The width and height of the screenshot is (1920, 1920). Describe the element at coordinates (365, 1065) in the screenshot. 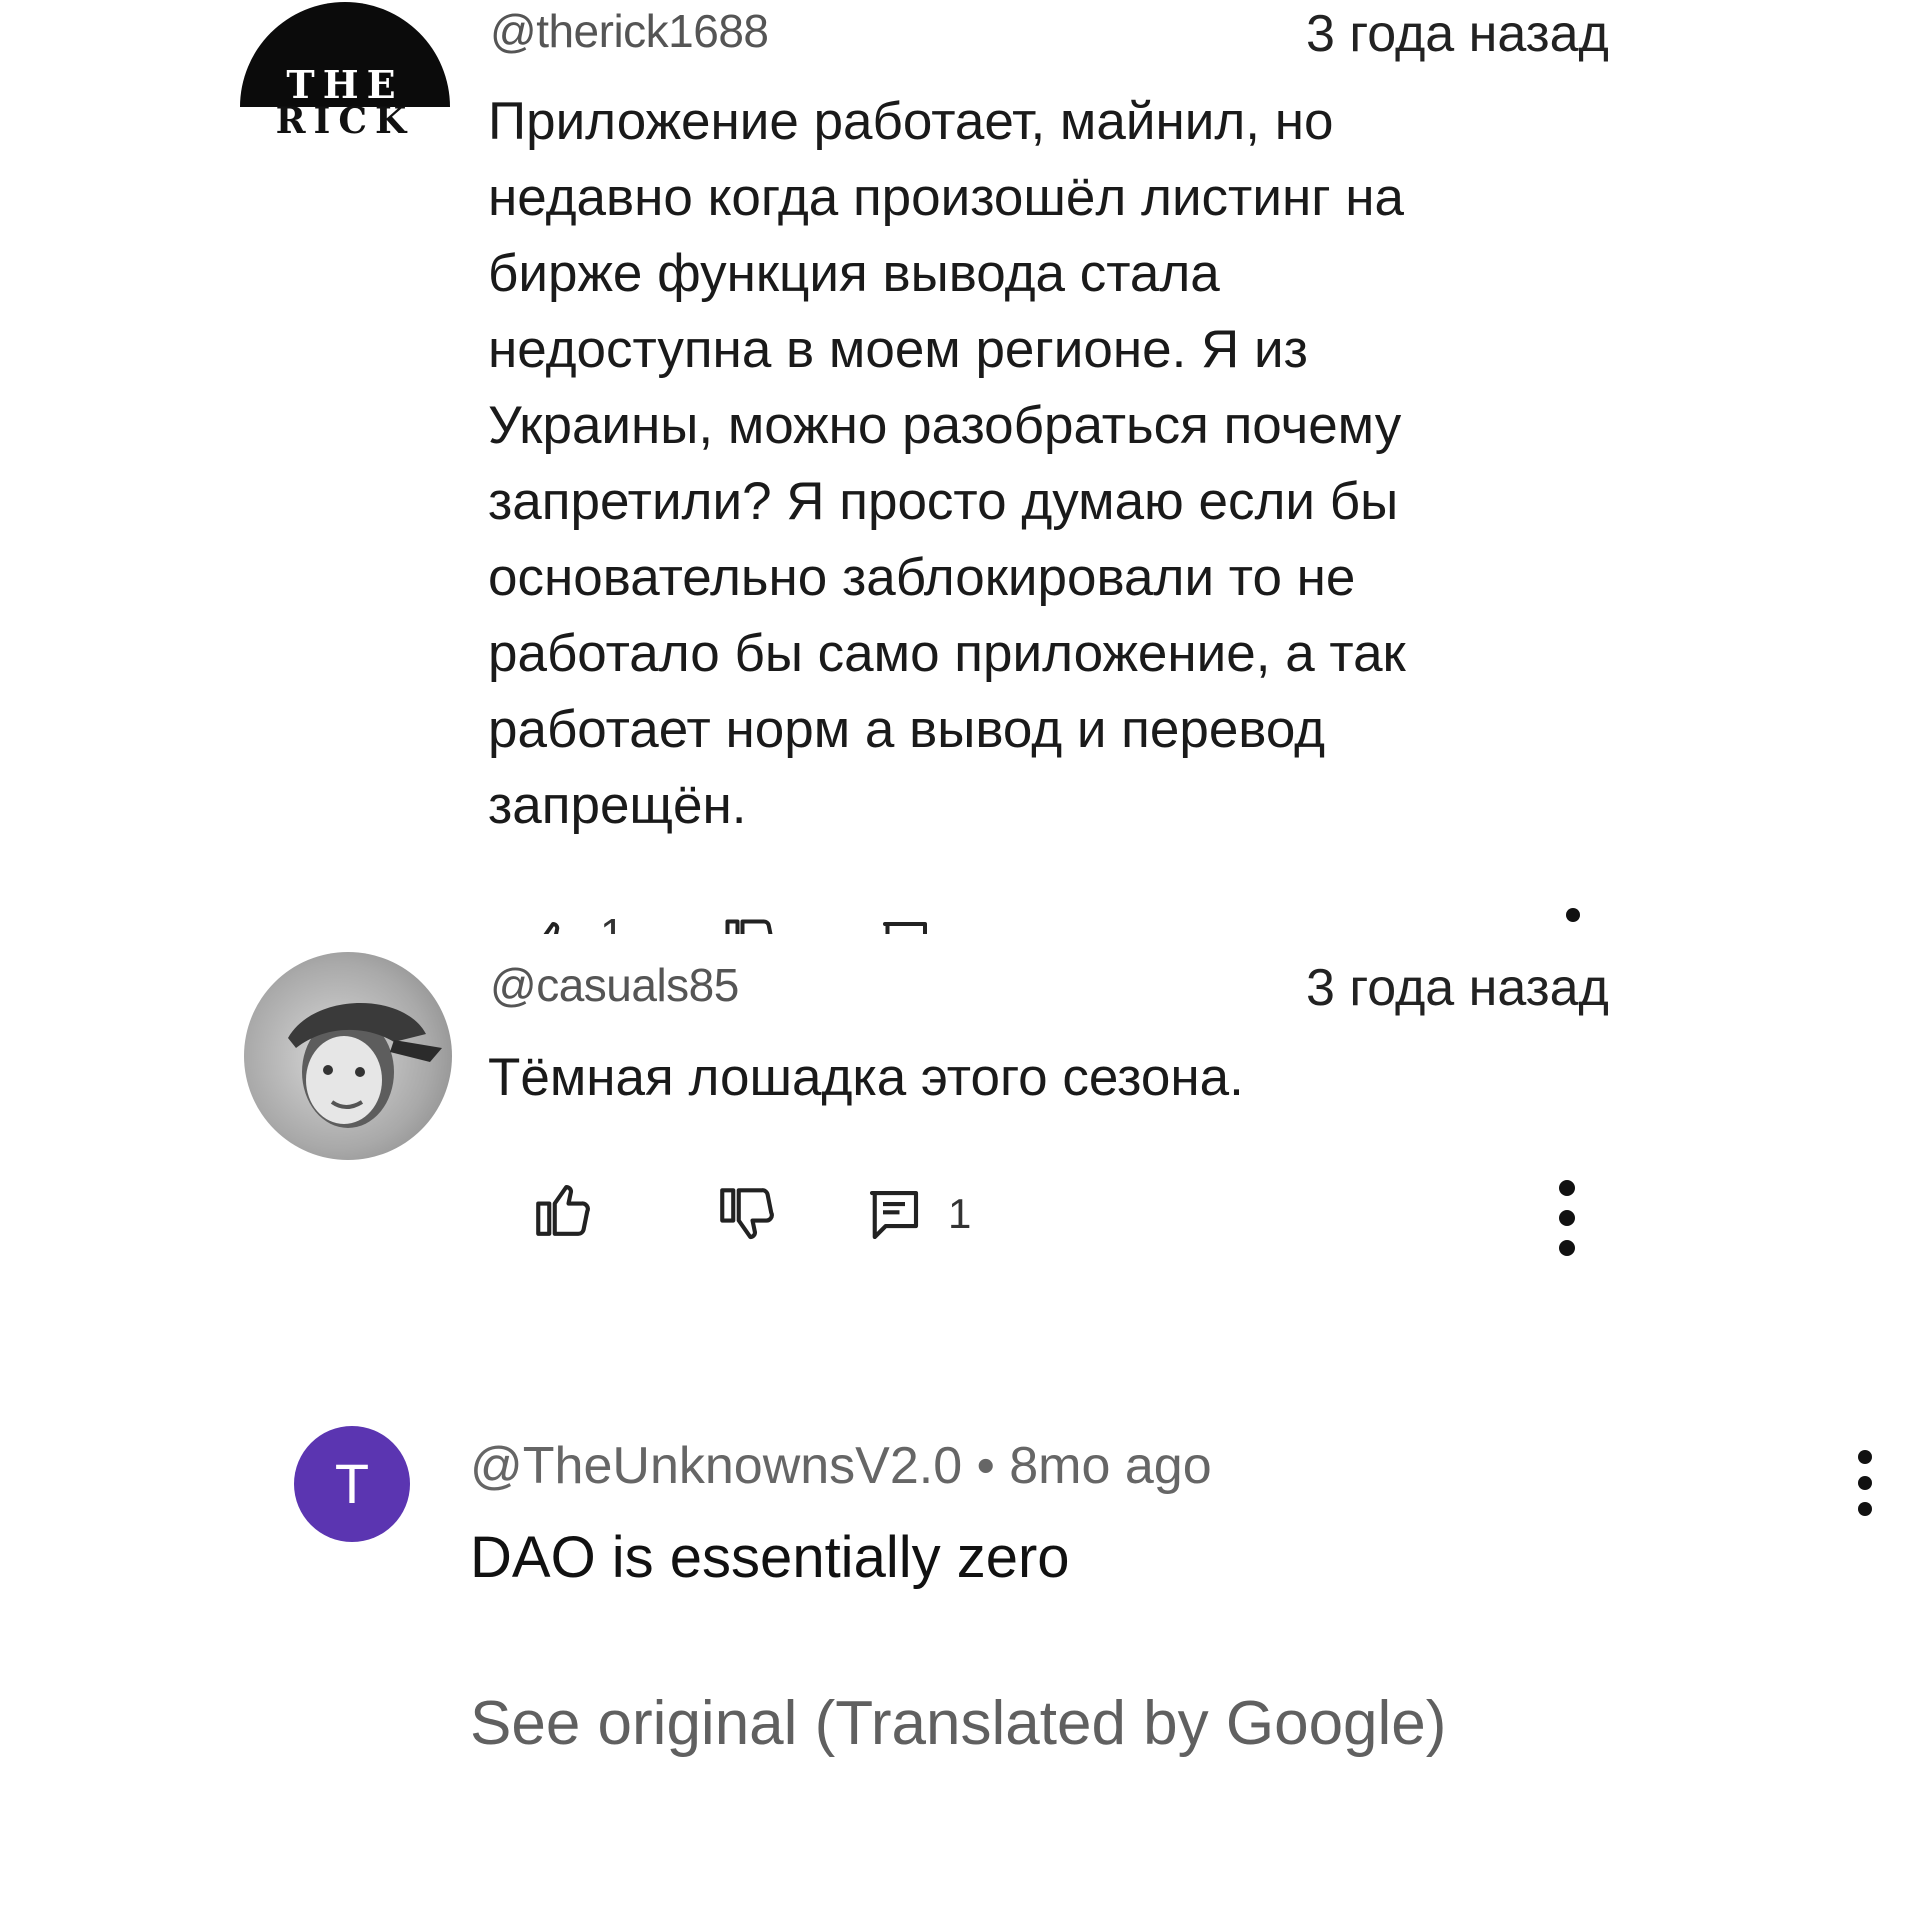

I see `avatar-photo` at that location.